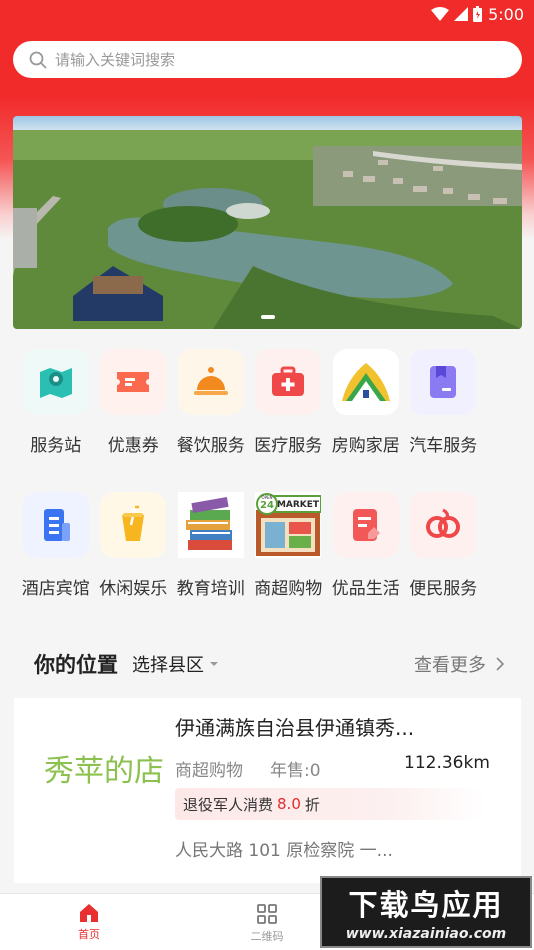  I want to click on house-icon, so click(365, 382).